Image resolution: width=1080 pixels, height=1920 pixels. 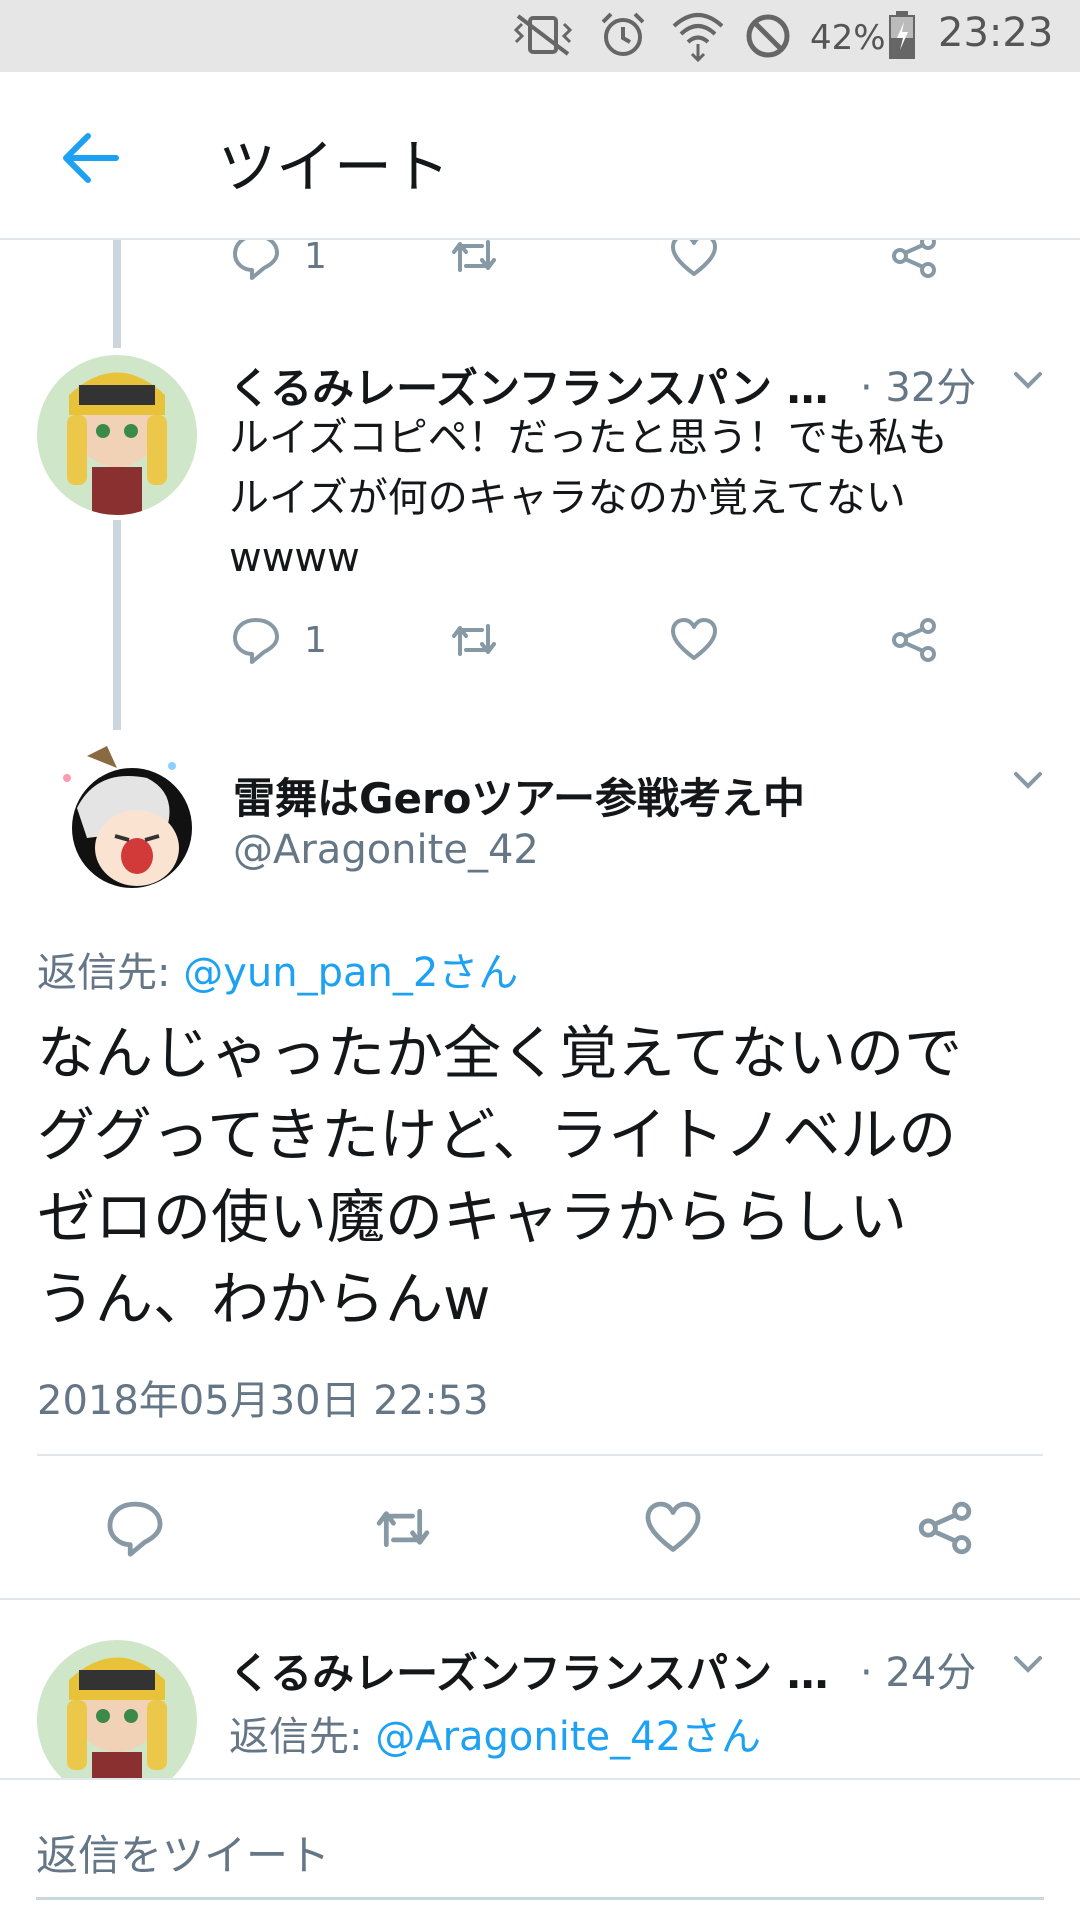 What do you see at coordinates (543, 35) in the screenshot?
I see `vibrate-icon` at bounding box center [543, 35].